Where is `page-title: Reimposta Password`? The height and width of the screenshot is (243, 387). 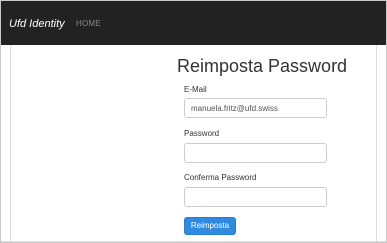 page-title: Reimposta Password is located at coordinates (262, 66).